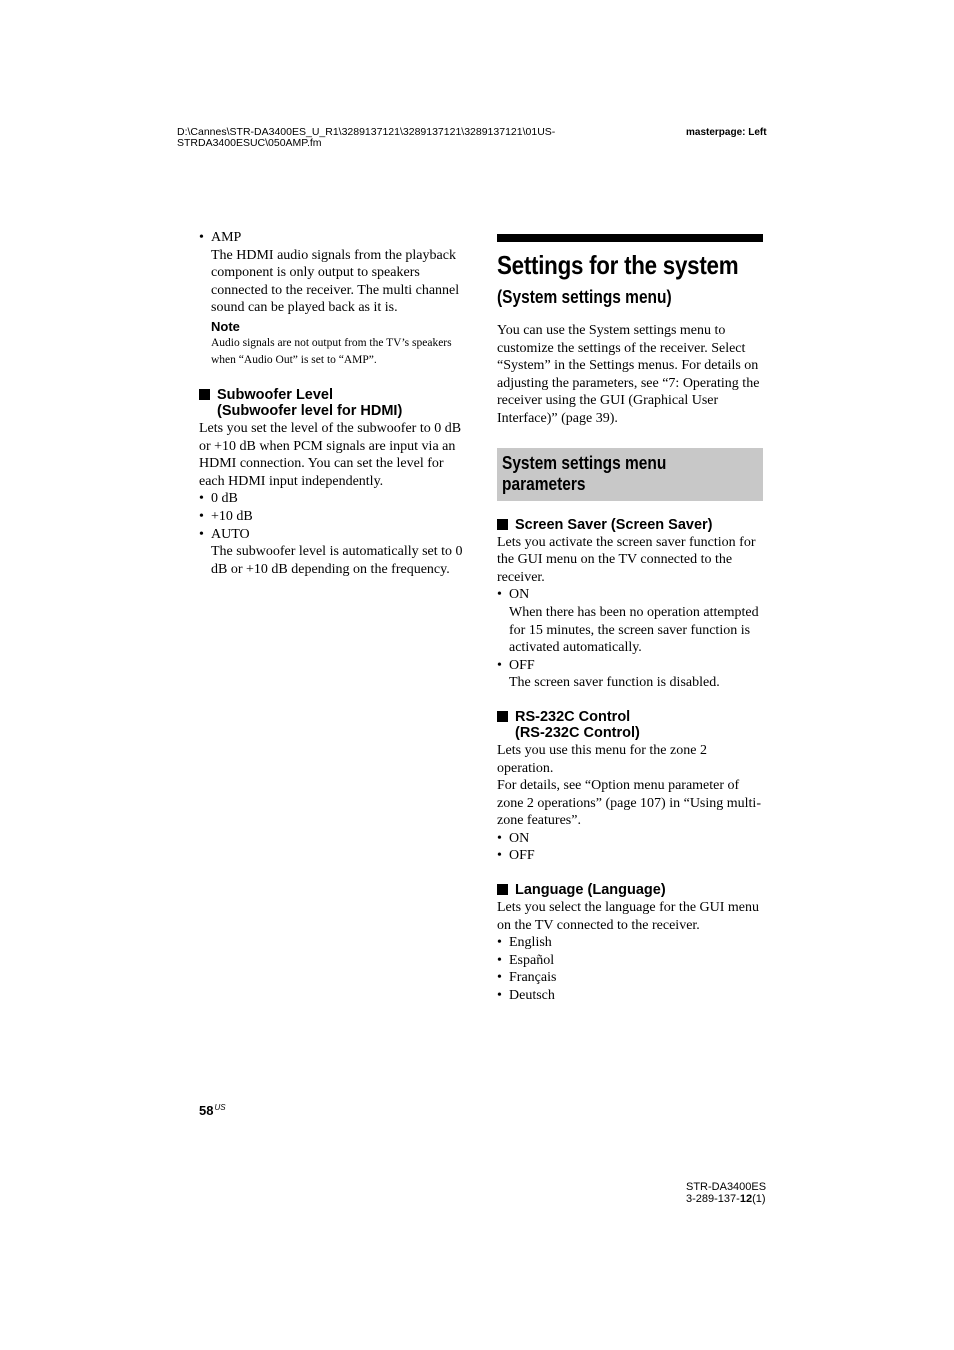  I want to click on language-option-espanol: • Español, so click(630, 961).